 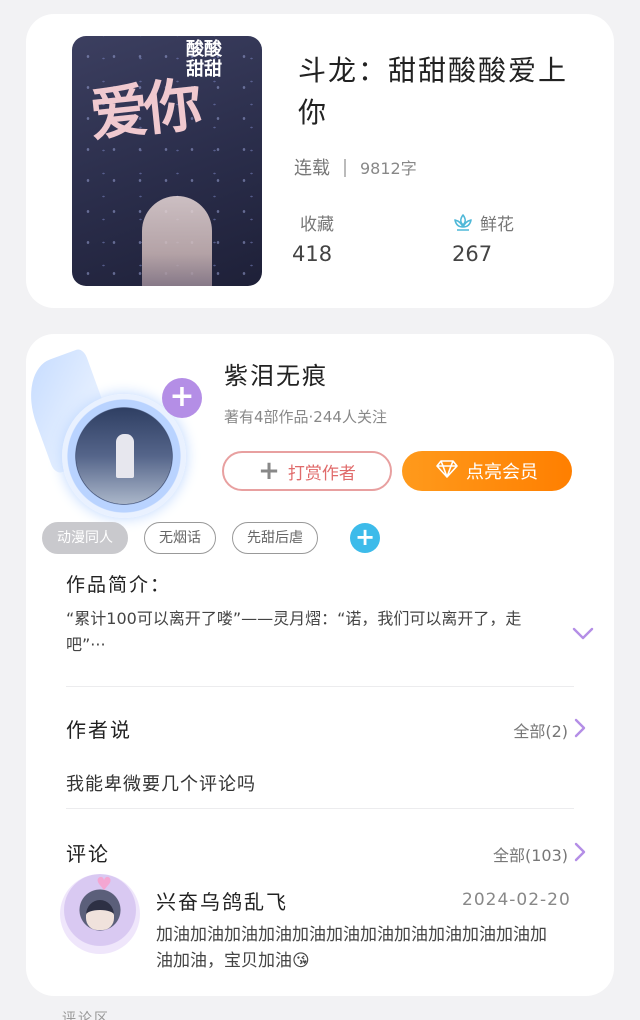 I want to click on intro-heading: 作品简介：, so click(x=119, y=585).